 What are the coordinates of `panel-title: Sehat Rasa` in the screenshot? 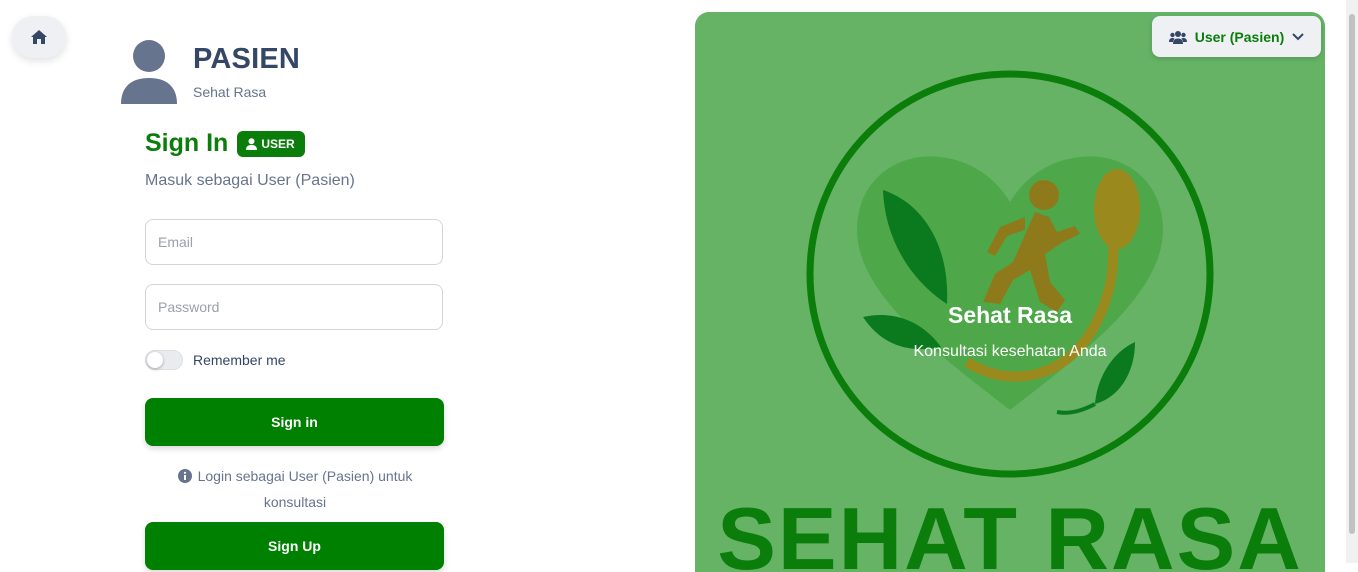 It's located at (1009, 315).